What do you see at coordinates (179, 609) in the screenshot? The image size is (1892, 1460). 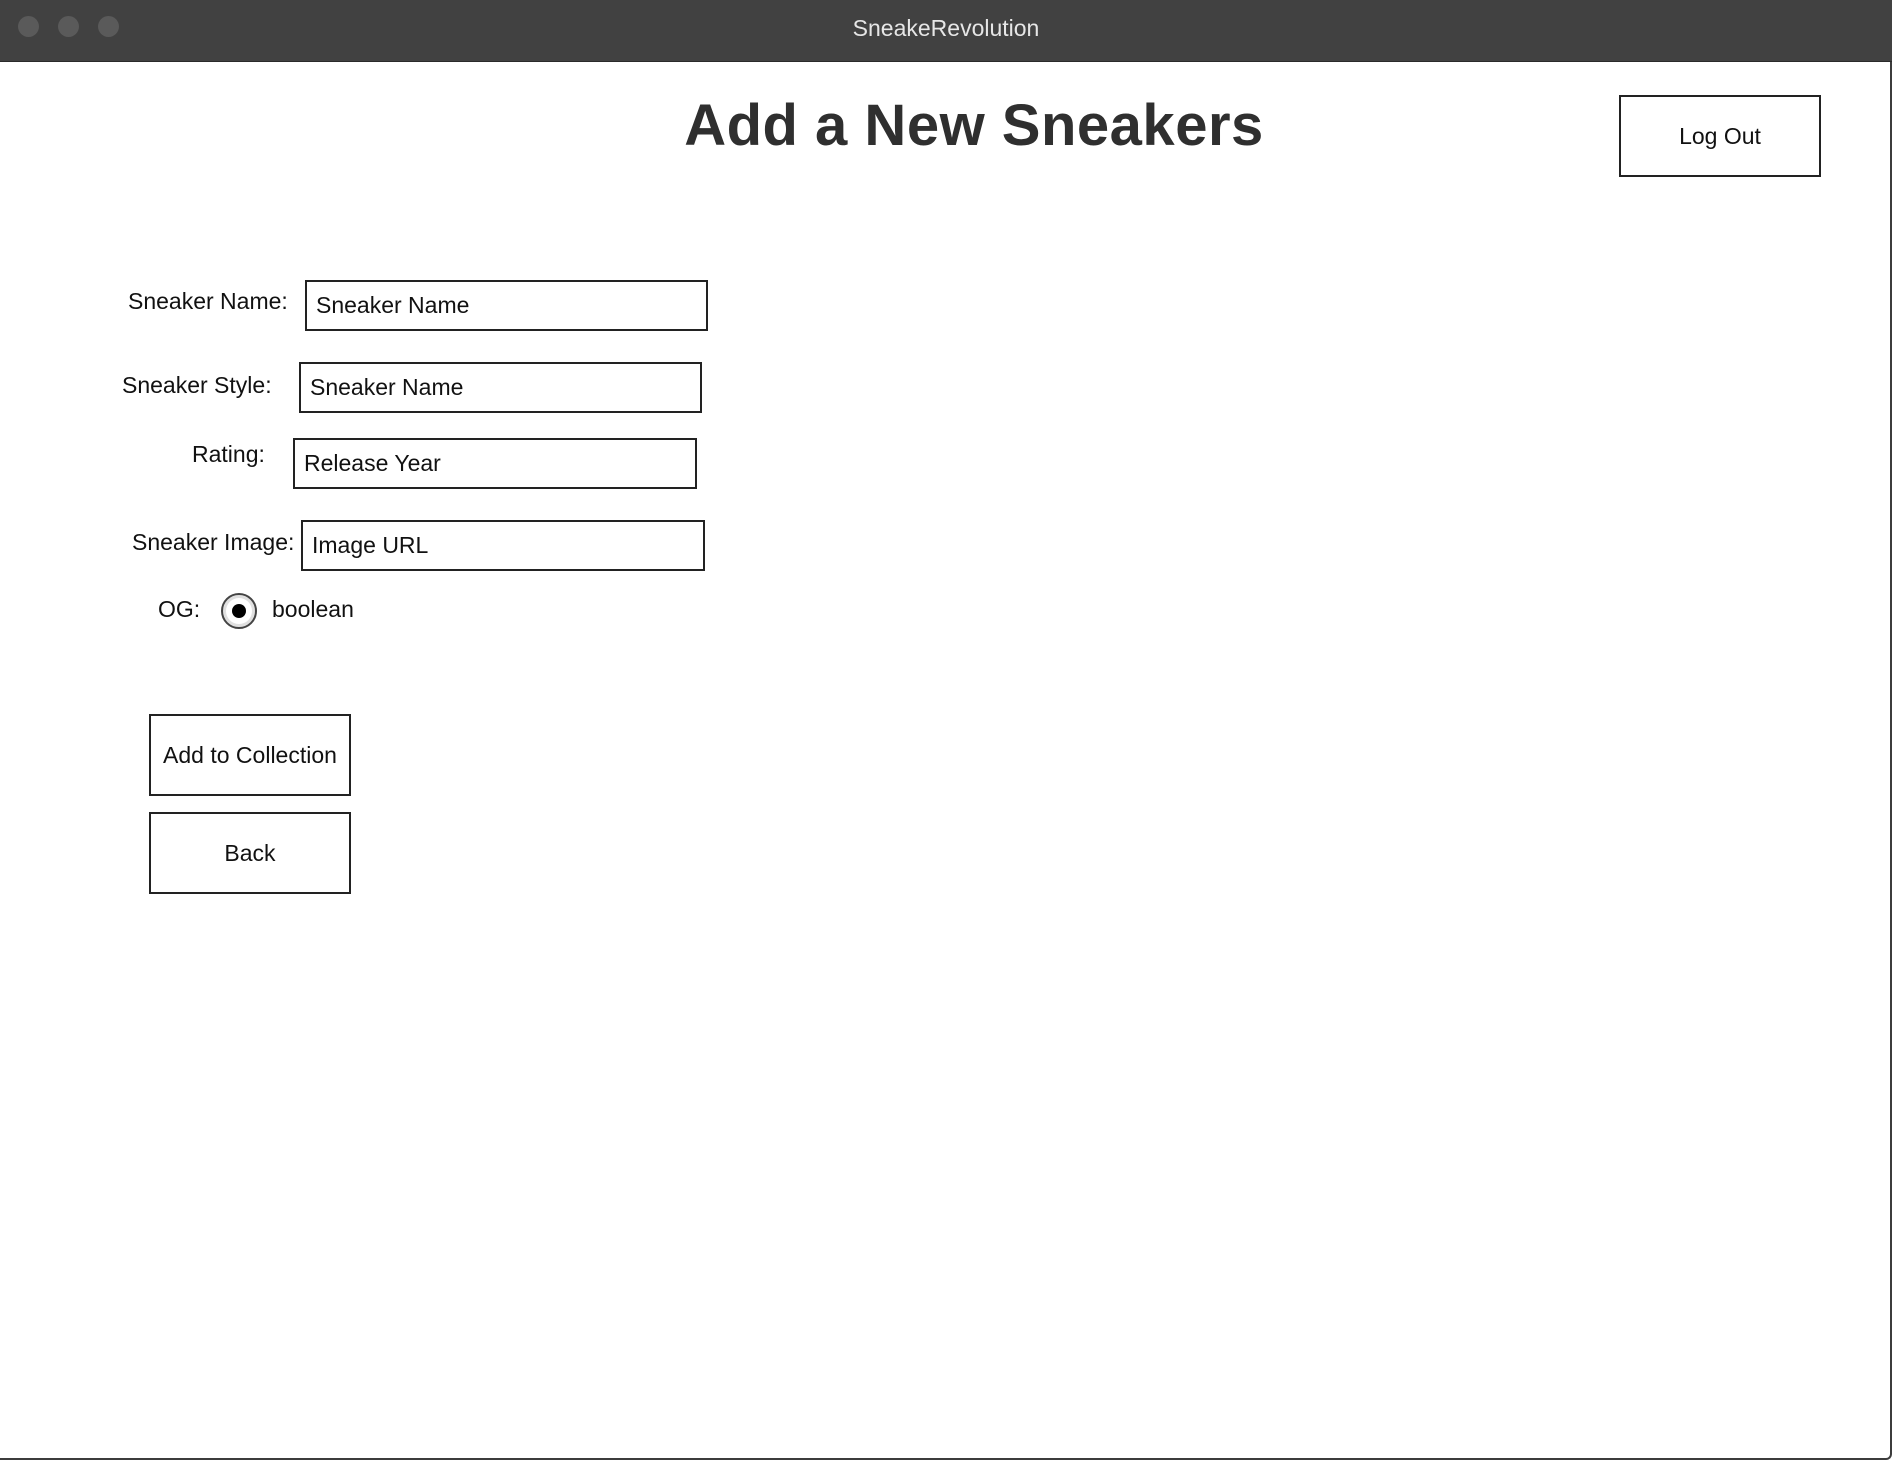 I see `og-label: OG:` at bounding box center [179, 609].